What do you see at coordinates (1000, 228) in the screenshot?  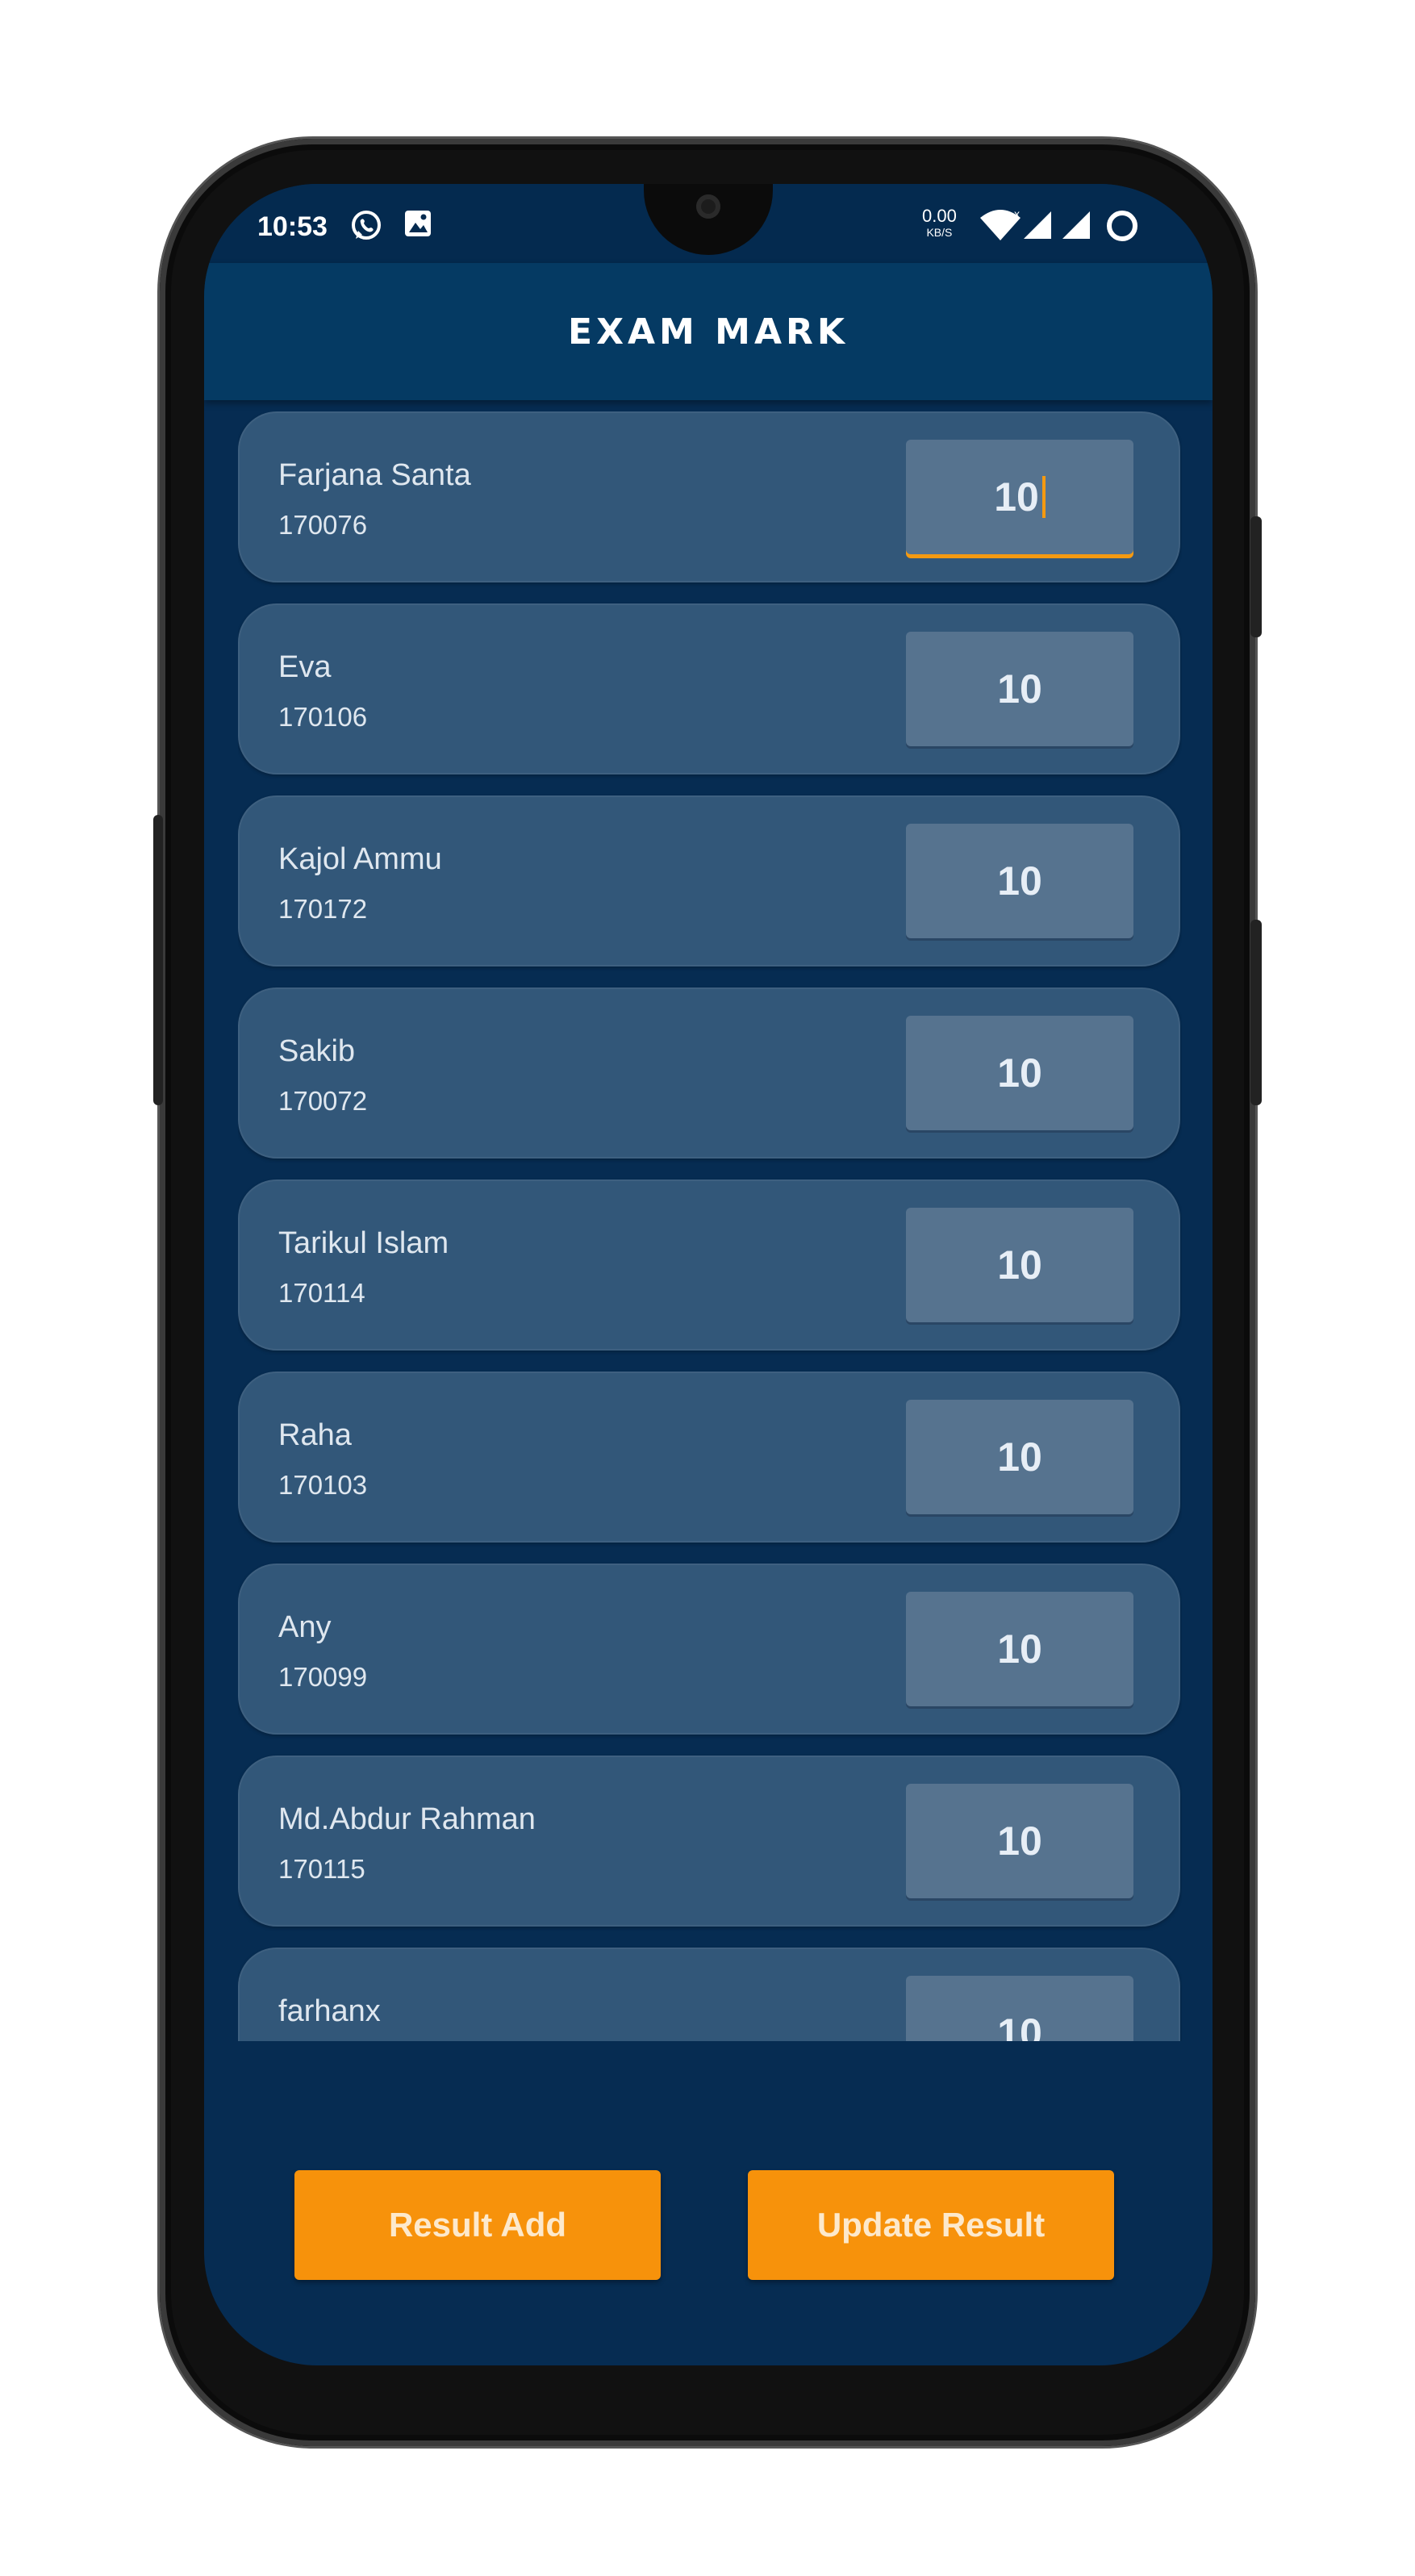 I see `wifi-icon: x` at bounding box center [1000, 228].